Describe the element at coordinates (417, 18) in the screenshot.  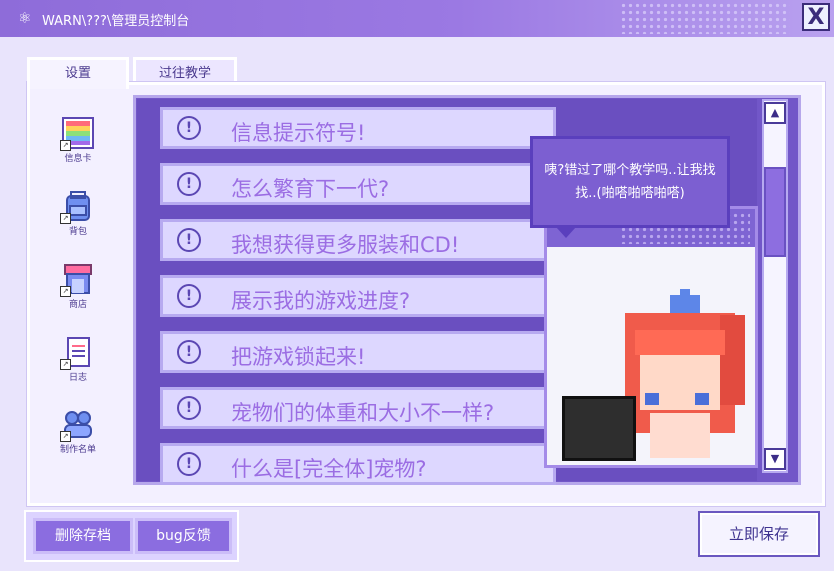
I see `title-bar: ⚛ WARN\???\管理员控制台 X` at that location.